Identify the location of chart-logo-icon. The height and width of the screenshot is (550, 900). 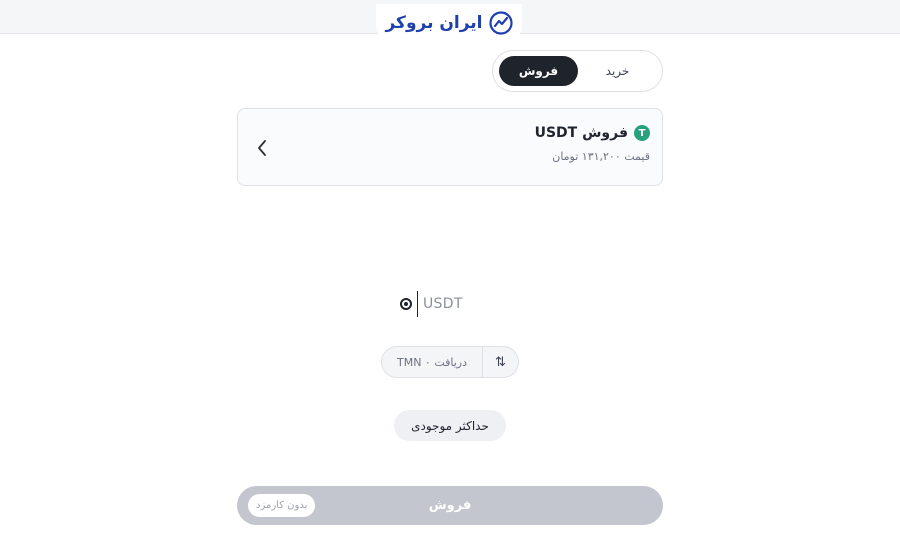
(500, 23).